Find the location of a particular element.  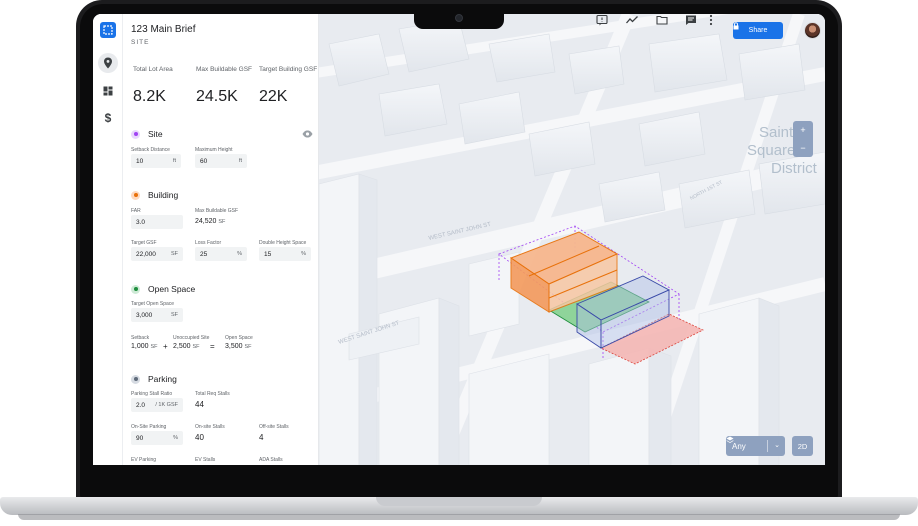

dollar-icon: $ is located at coordinates (108, 118).